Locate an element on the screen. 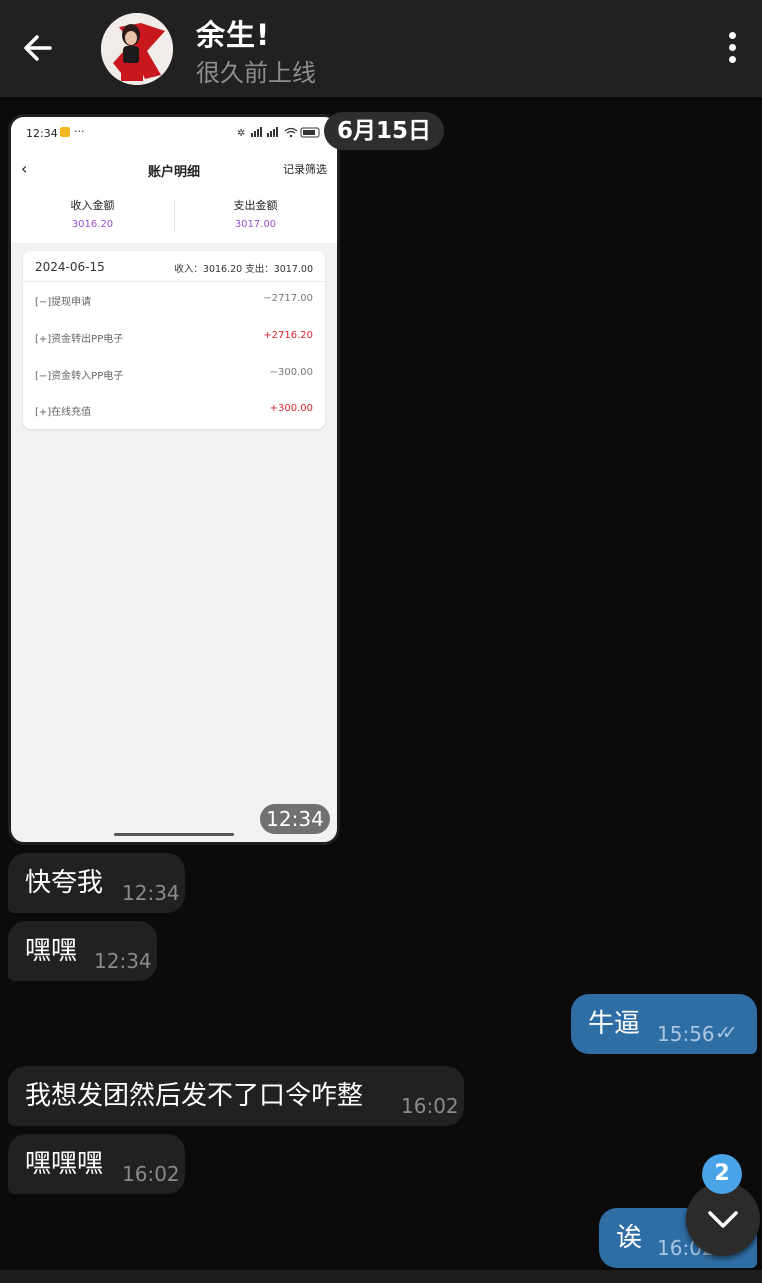 The image size is (762, 1283). transaction-amount: −300.00 is located at coordinates (291, 372).